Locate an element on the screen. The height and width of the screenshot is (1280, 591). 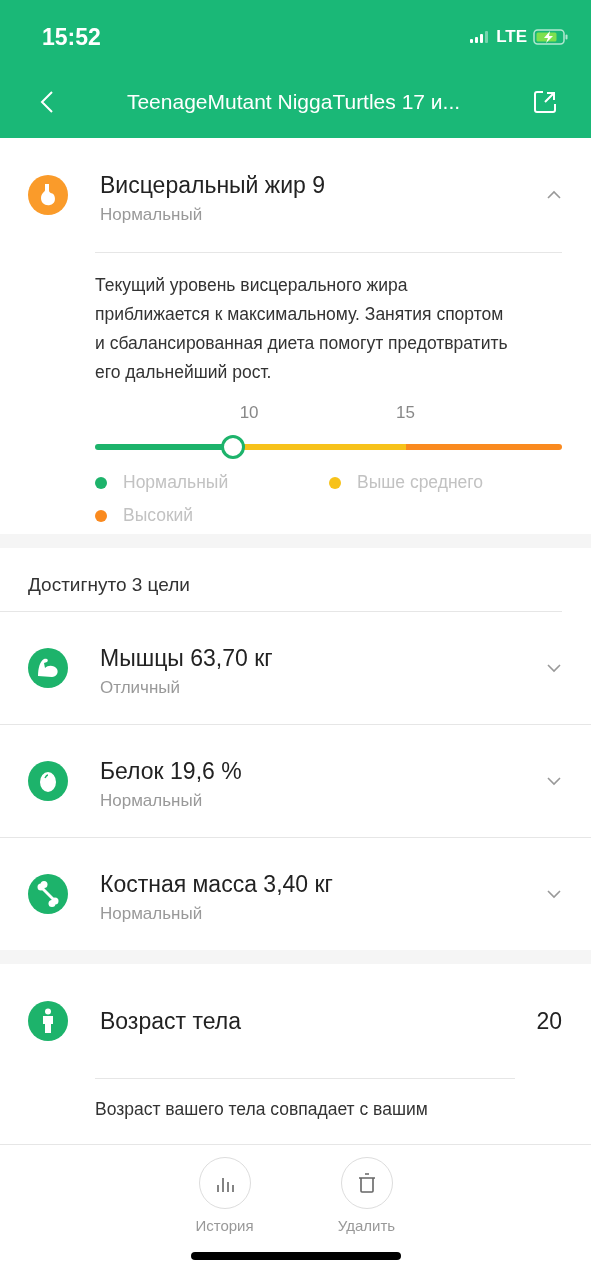
scale-tick: 15 is located at coordinates (405, 413).